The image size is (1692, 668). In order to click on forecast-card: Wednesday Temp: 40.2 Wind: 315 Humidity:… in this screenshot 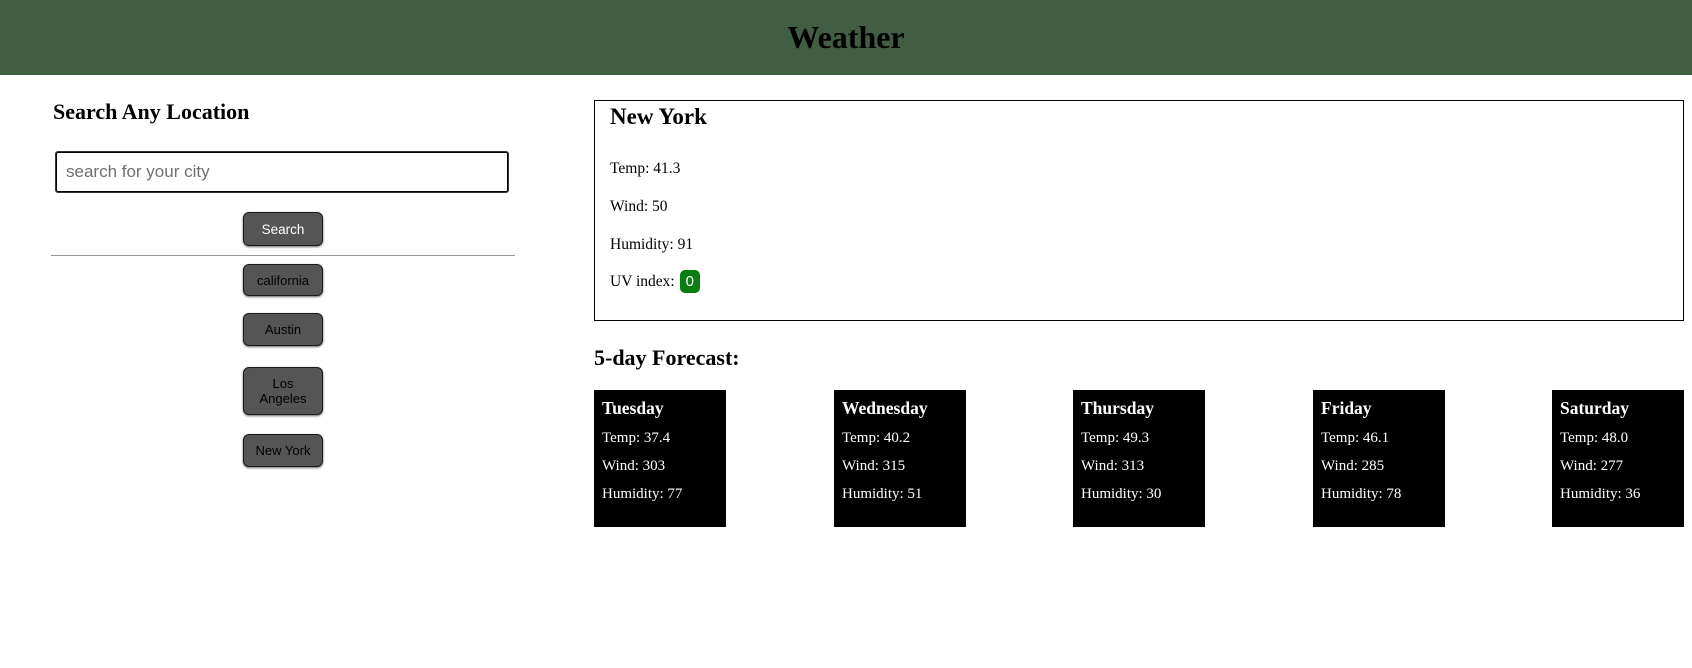, I will do `click(900, 458)`.